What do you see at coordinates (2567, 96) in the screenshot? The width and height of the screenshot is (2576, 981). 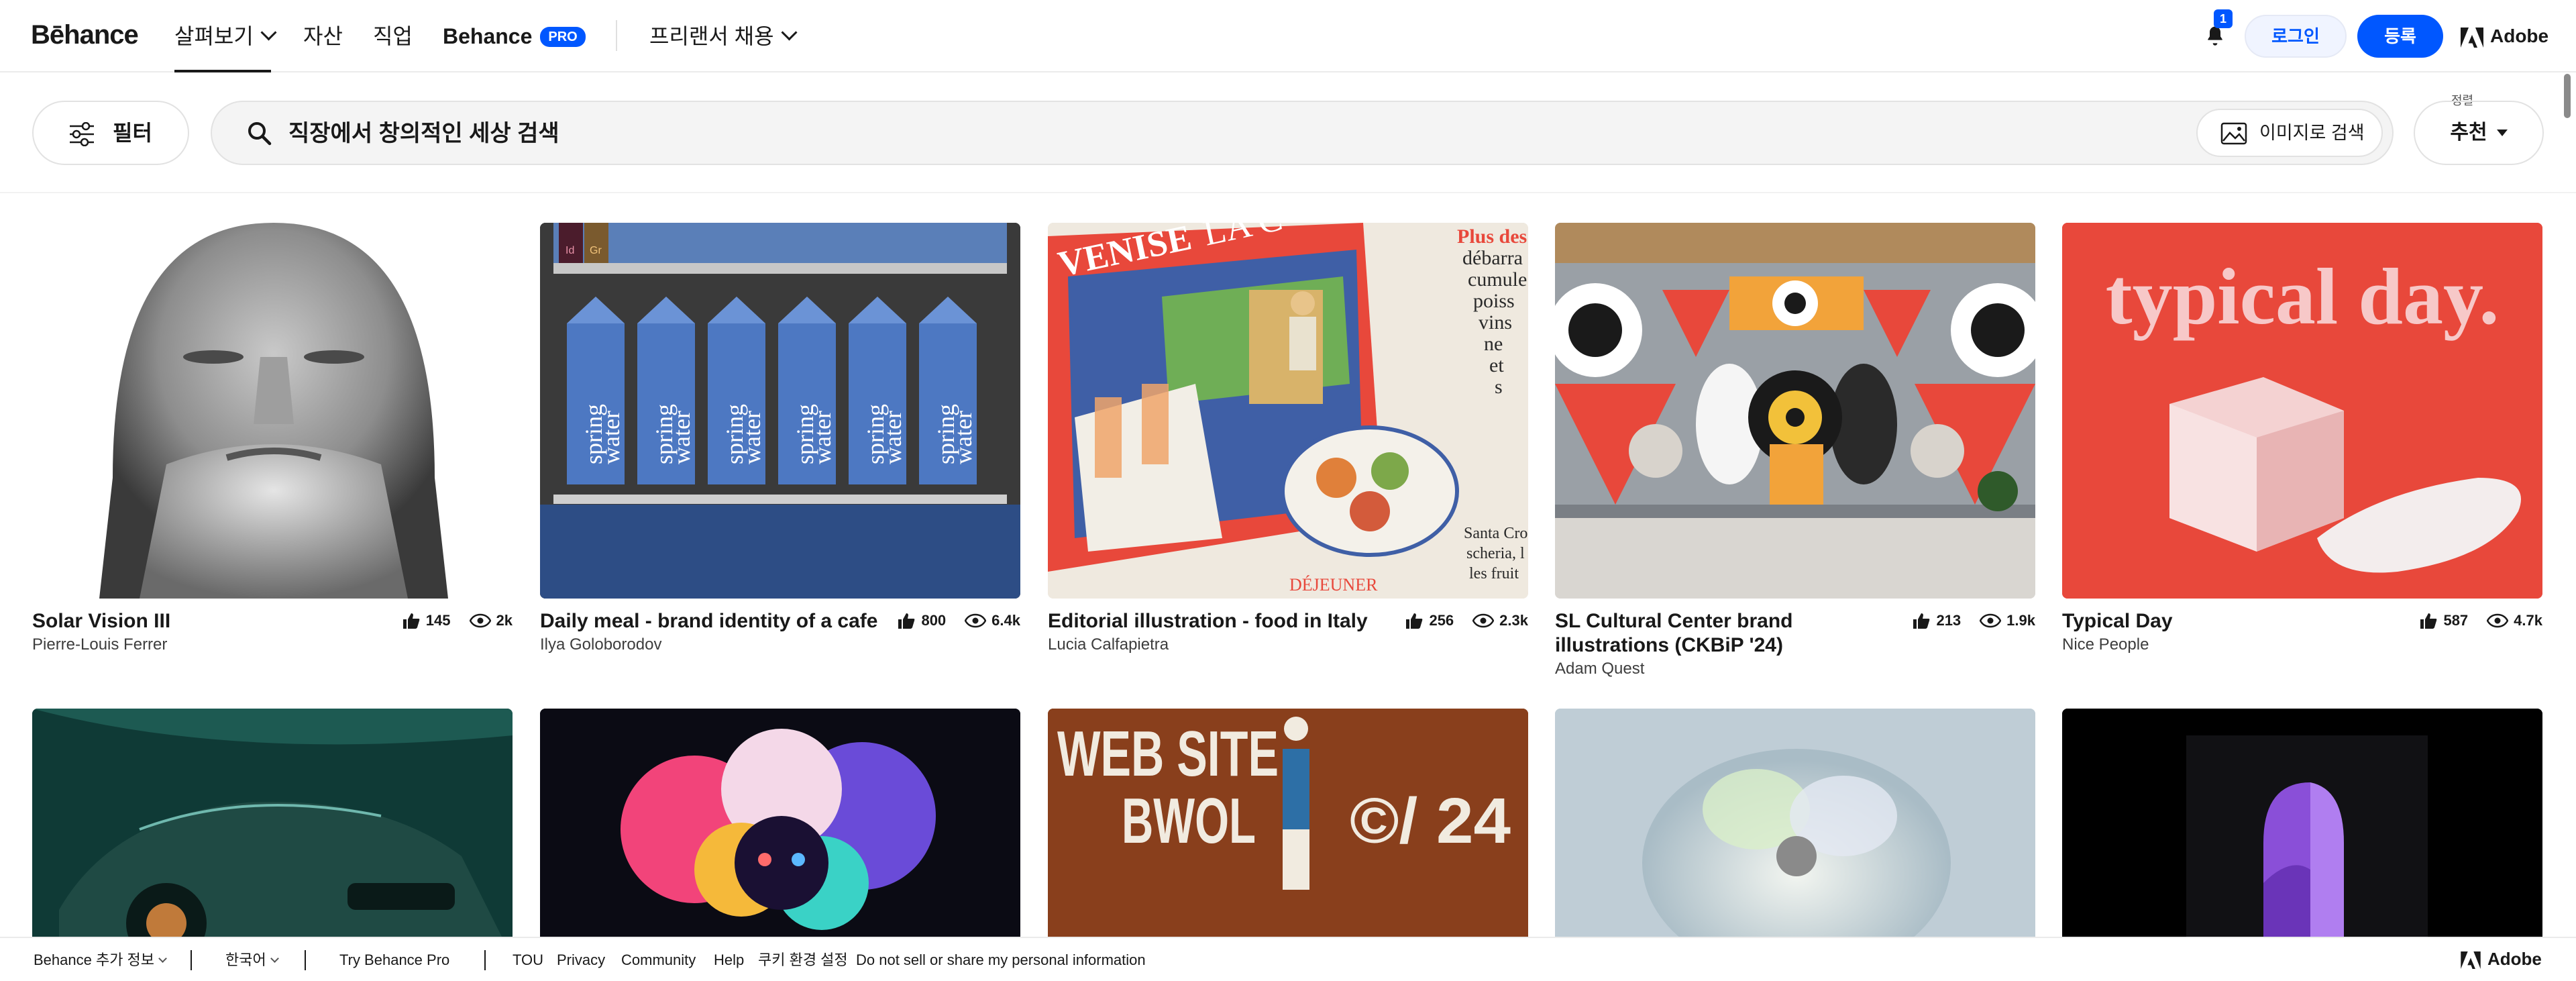 I see `page-scrollbar` at bounding box center [2567, 96].